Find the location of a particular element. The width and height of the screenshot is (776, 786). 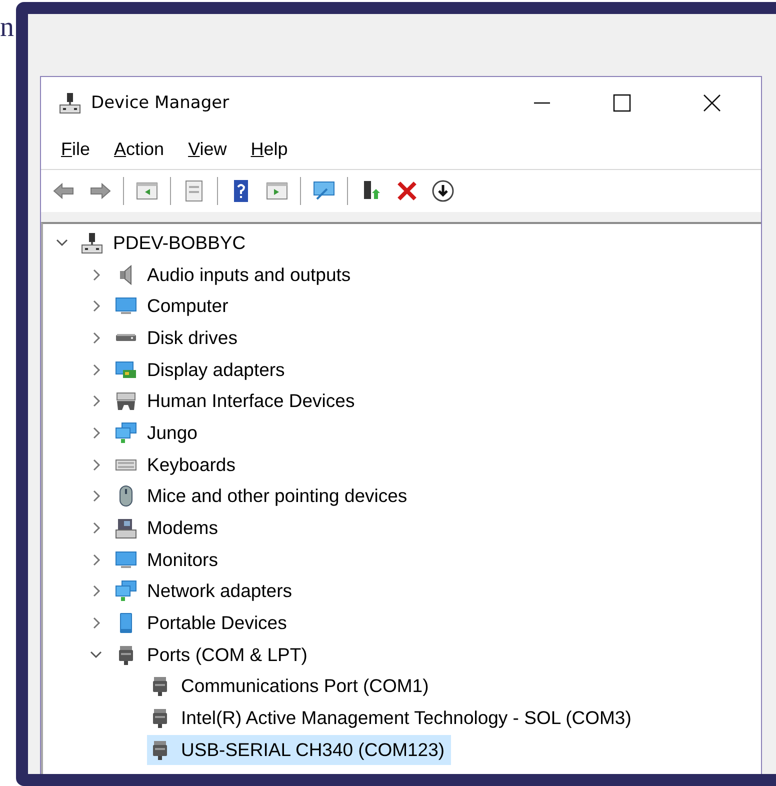

tree-item: Portable Devices is located at coordinates (203, 623).